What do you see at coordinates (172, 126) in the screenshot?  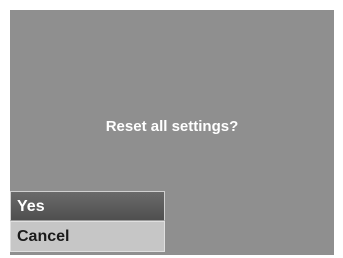 I see `reset-prompt: Reset all settings?` at bounding box center [172, 126].